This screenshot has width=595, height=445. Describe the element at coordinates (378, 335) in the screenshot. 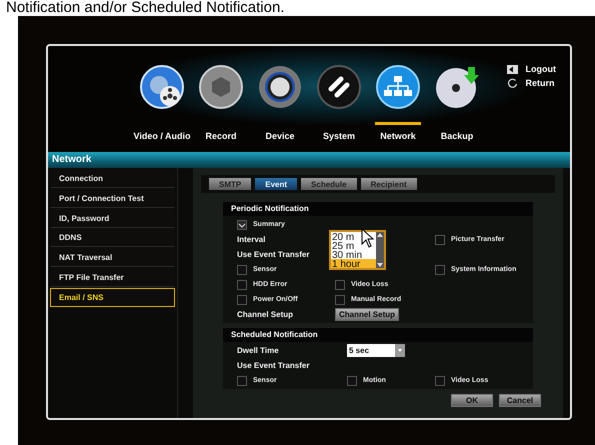

I see `section-heading: Scheduled Notification` at that location.